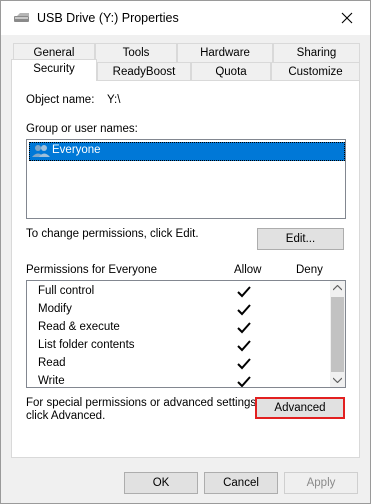 Image resolution: width=371 pixels, height=504 pixels. I want to click on close-icon, so click(347, 18).